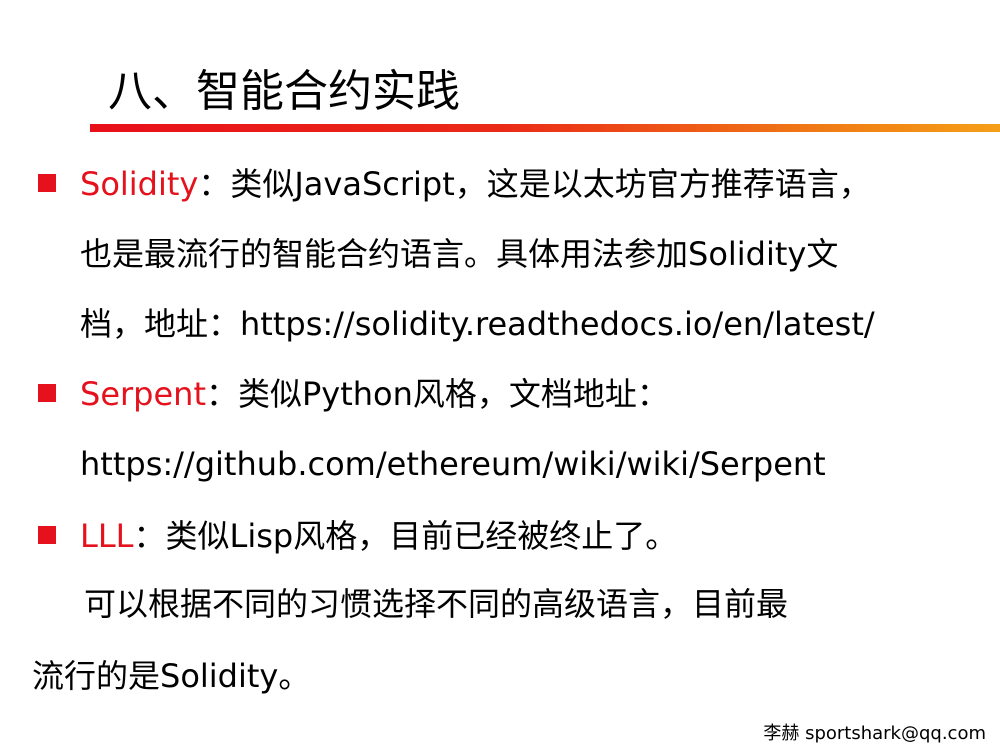 This screenshot has height=750, width=1000. I want to click on bullet-text: 也是最流行的智能合约语言。具体用法参加Solidity文, so click(459, 254).